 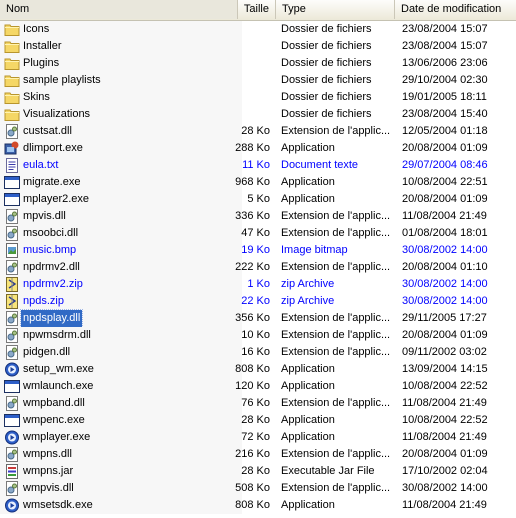 What do you see at coordinates (335, 9) in the screenshot?
I see `column-header-type: Type` at bounding box center [335, 9].